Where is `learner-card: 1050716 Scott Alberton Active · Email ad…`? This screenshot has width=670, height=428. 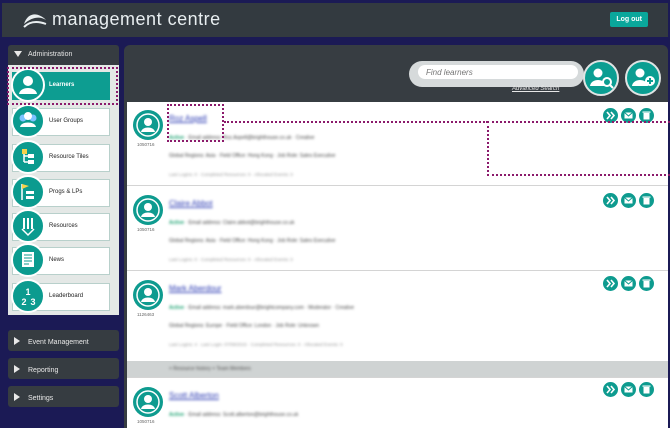
learner-card: 1050716 Scott Alberton Active · Email ad… is located at coordinates (397, 403).